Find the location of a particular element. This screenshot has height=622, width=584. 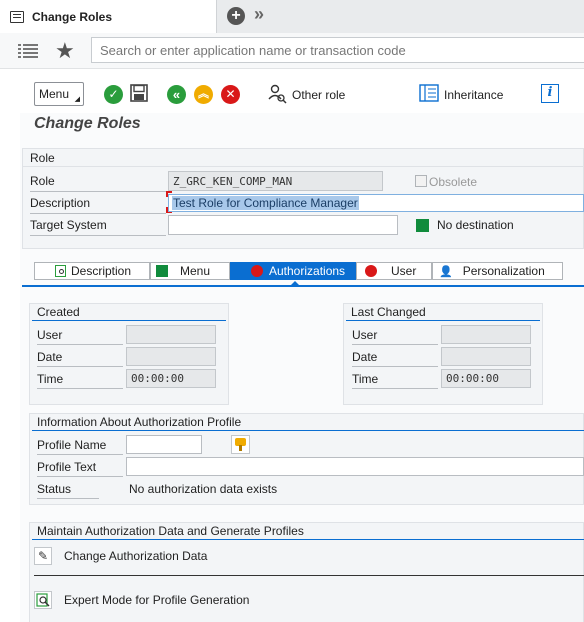

profile-name-label: Profile Name is located at coordinates (80, 446).